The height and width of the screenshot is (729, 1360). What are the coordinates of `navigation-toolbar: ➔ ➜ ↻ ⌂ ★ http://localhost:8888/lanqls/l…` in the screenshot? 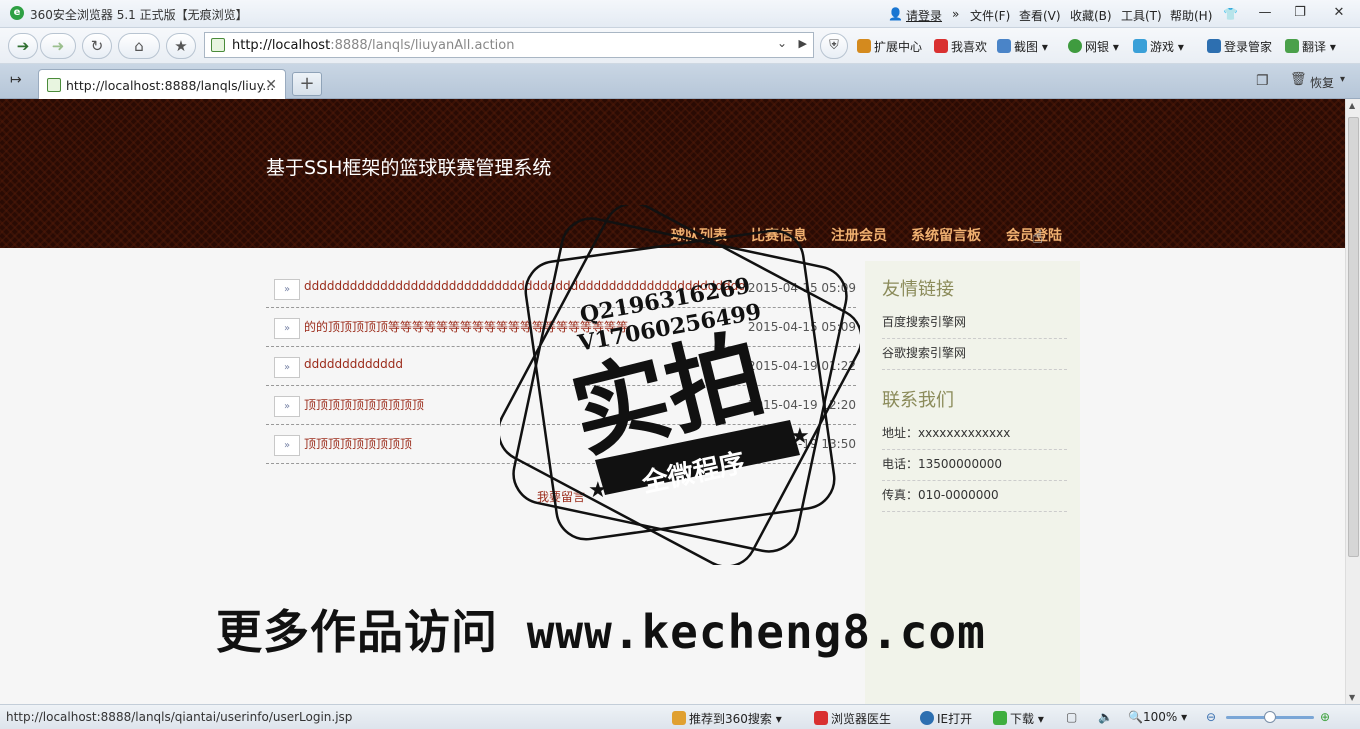 It's located at (680, 46).